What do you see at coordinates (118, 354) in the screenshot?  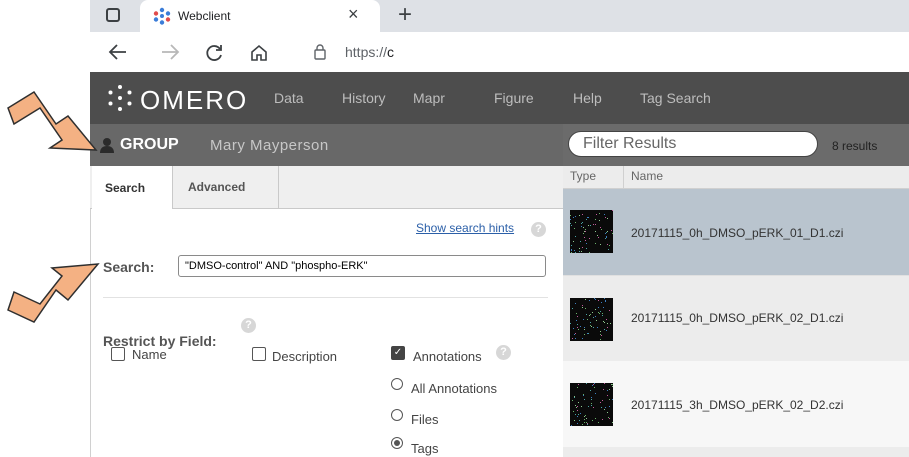 I see `name-checkbox` at bounding box center [118, 354].